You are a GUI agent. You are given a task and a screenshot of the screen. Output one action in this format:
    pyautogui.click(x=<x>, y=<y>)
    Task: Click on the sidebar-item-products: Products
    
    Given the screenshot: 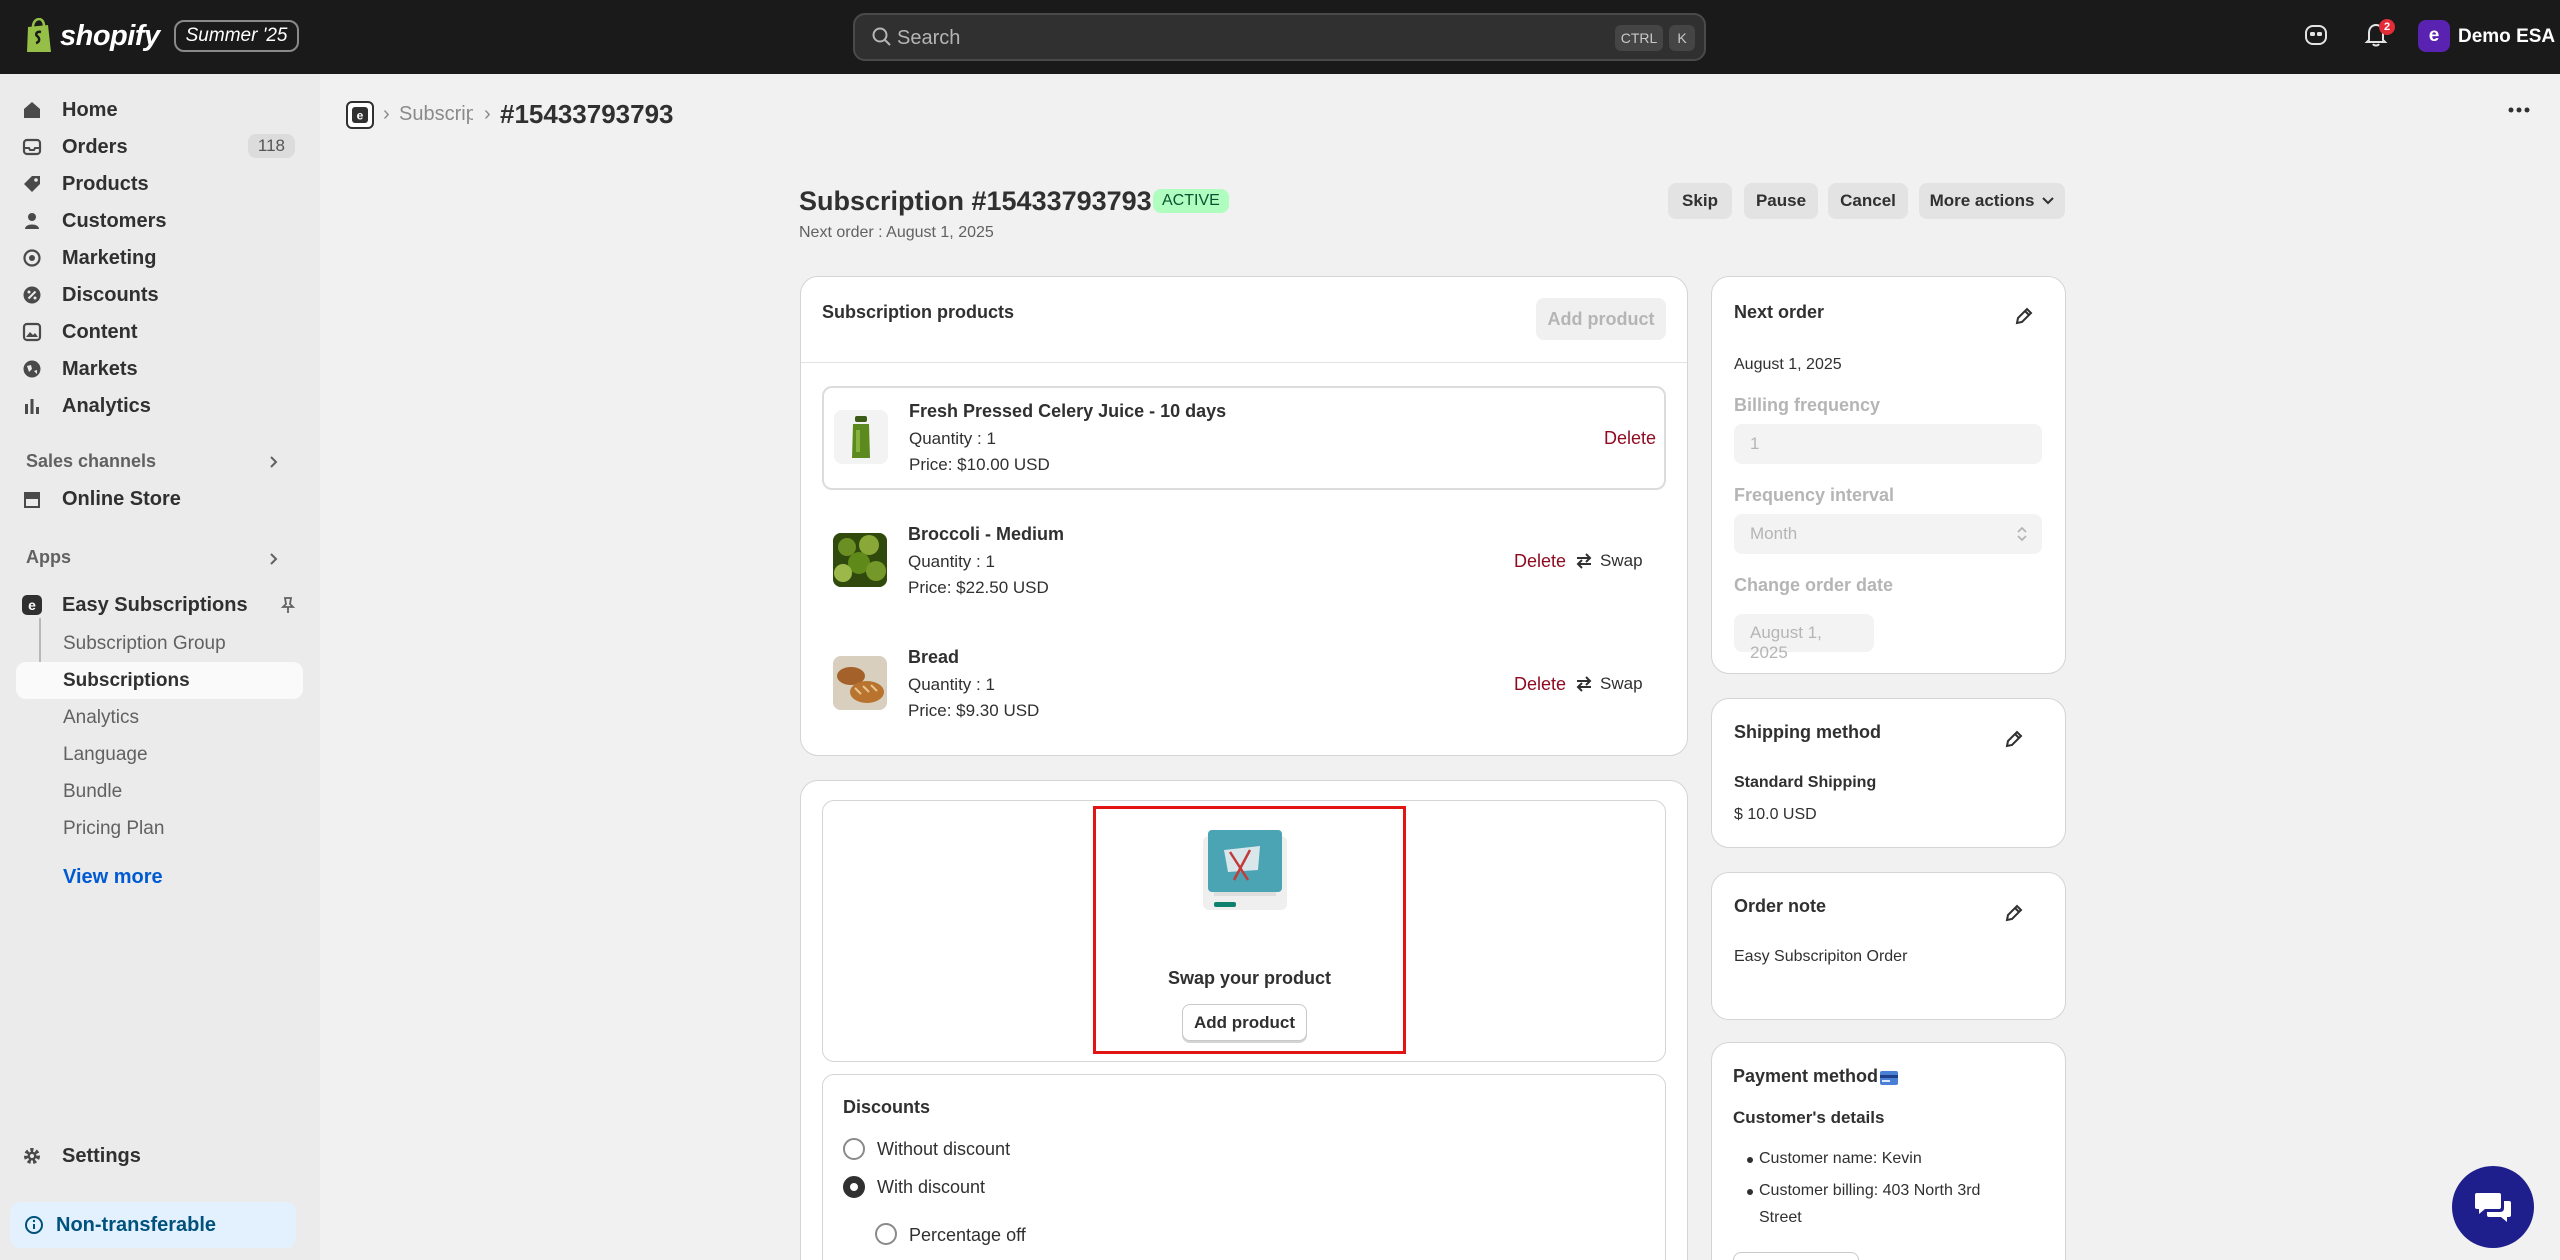 What is the action you would take?
    pyautogui.click(x=159, y=184)
    